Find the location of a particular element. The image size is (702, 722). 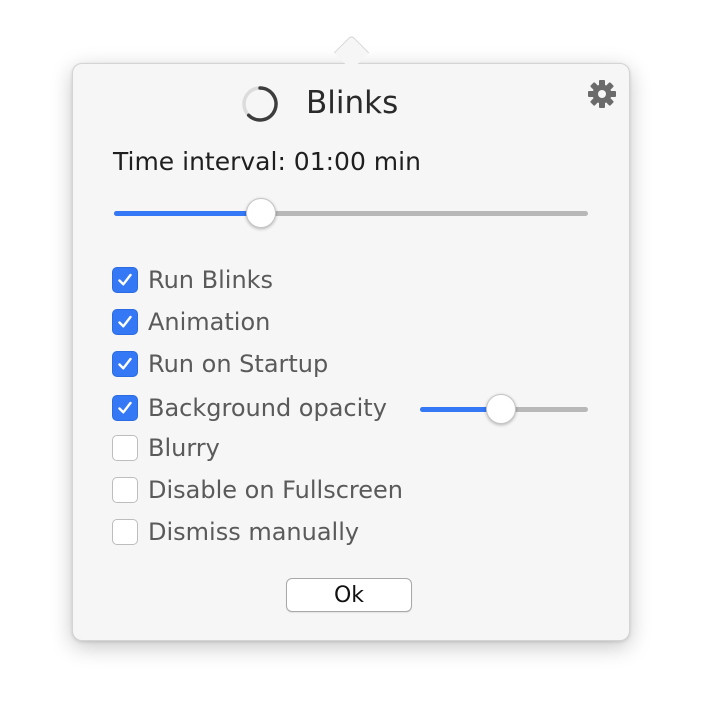

checkbox-label: Background opacity is located at coordinates (267, 408).